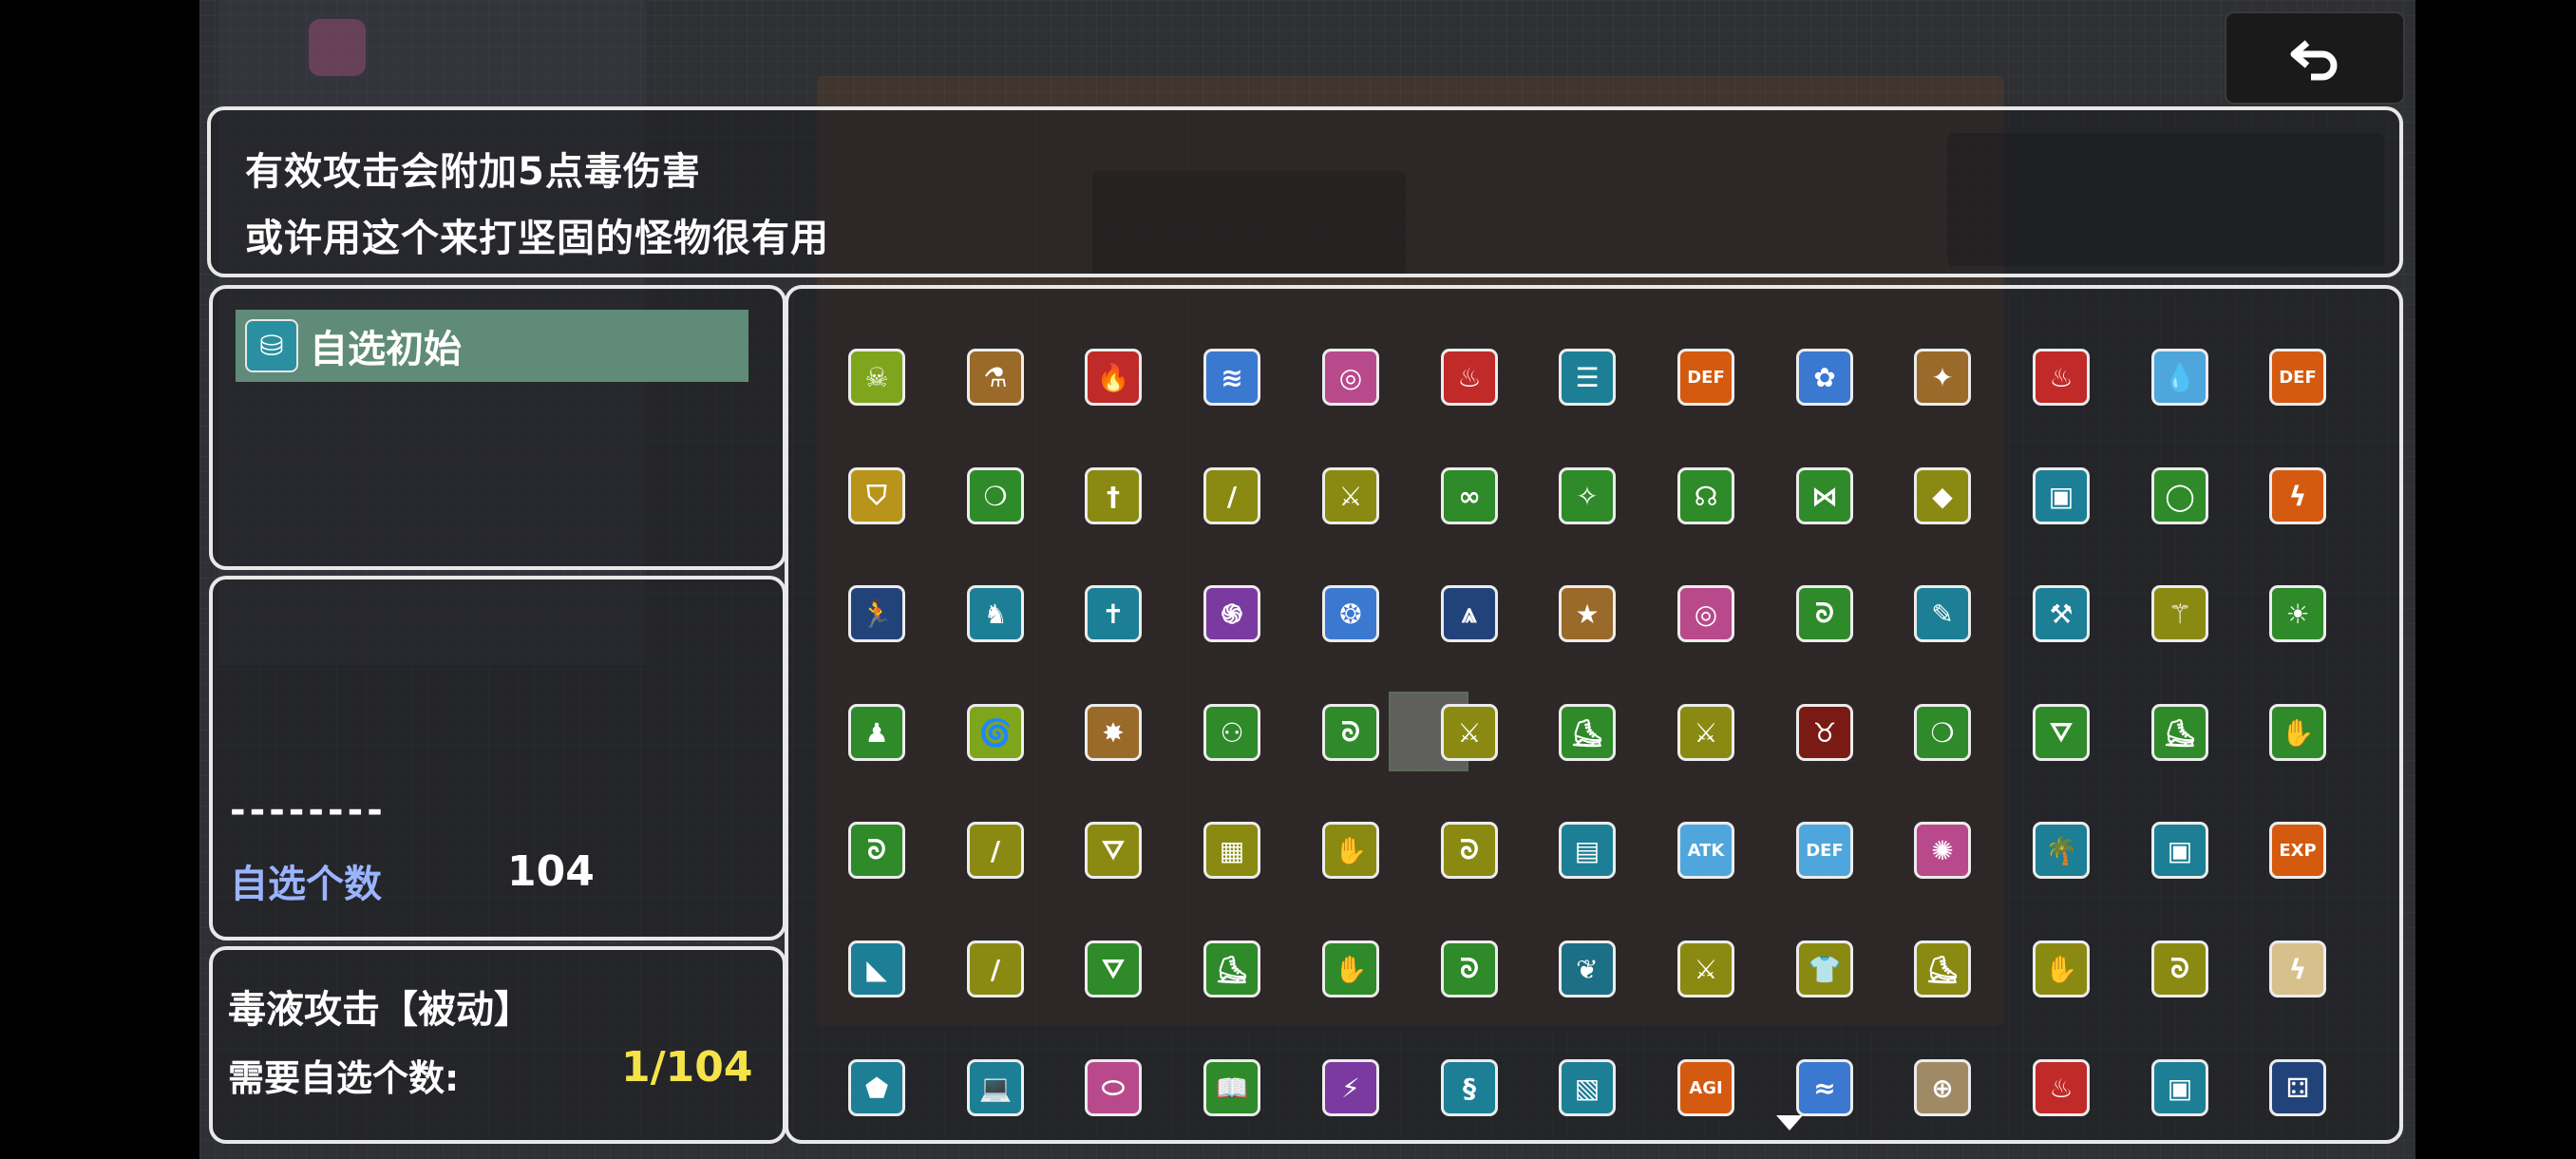 This screenshot has height=1159, width=2576. Describe the element at coordinates (1469, 1087) in the screenshot. I see `wind-scroll-icon: §` at that location.